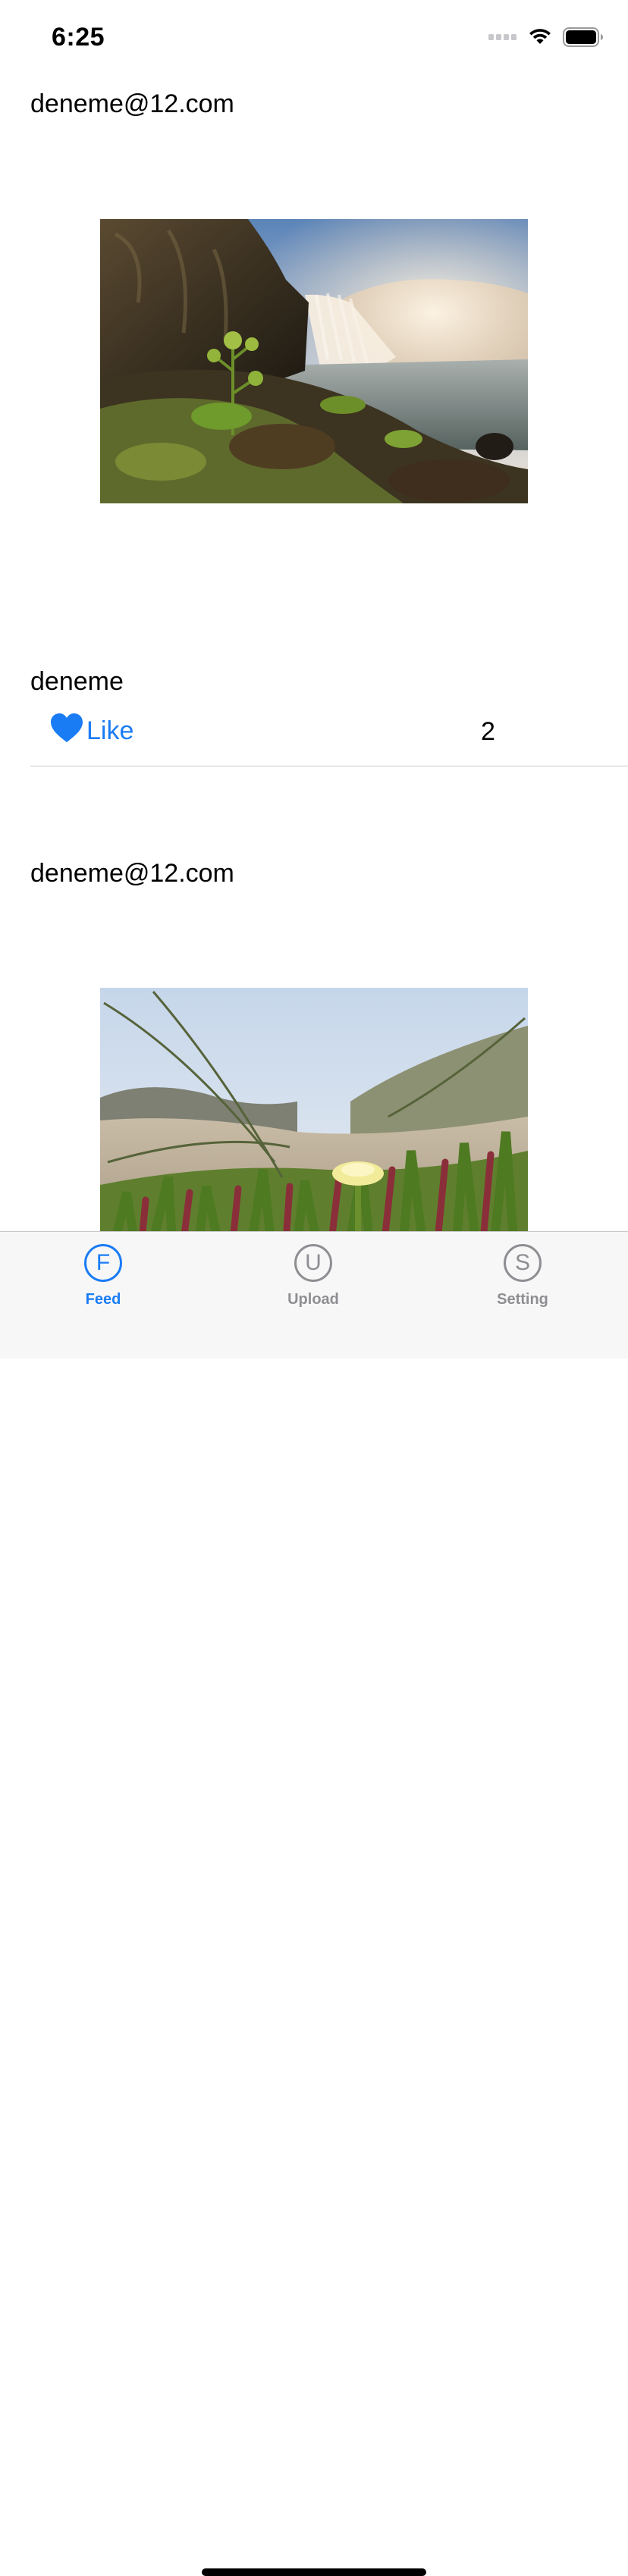 This screenshot has width=628, height=2576. What do you see at coordinates (502, 38) in the screenshot?
I see `signal-icon` at bounding box center [502, 38].